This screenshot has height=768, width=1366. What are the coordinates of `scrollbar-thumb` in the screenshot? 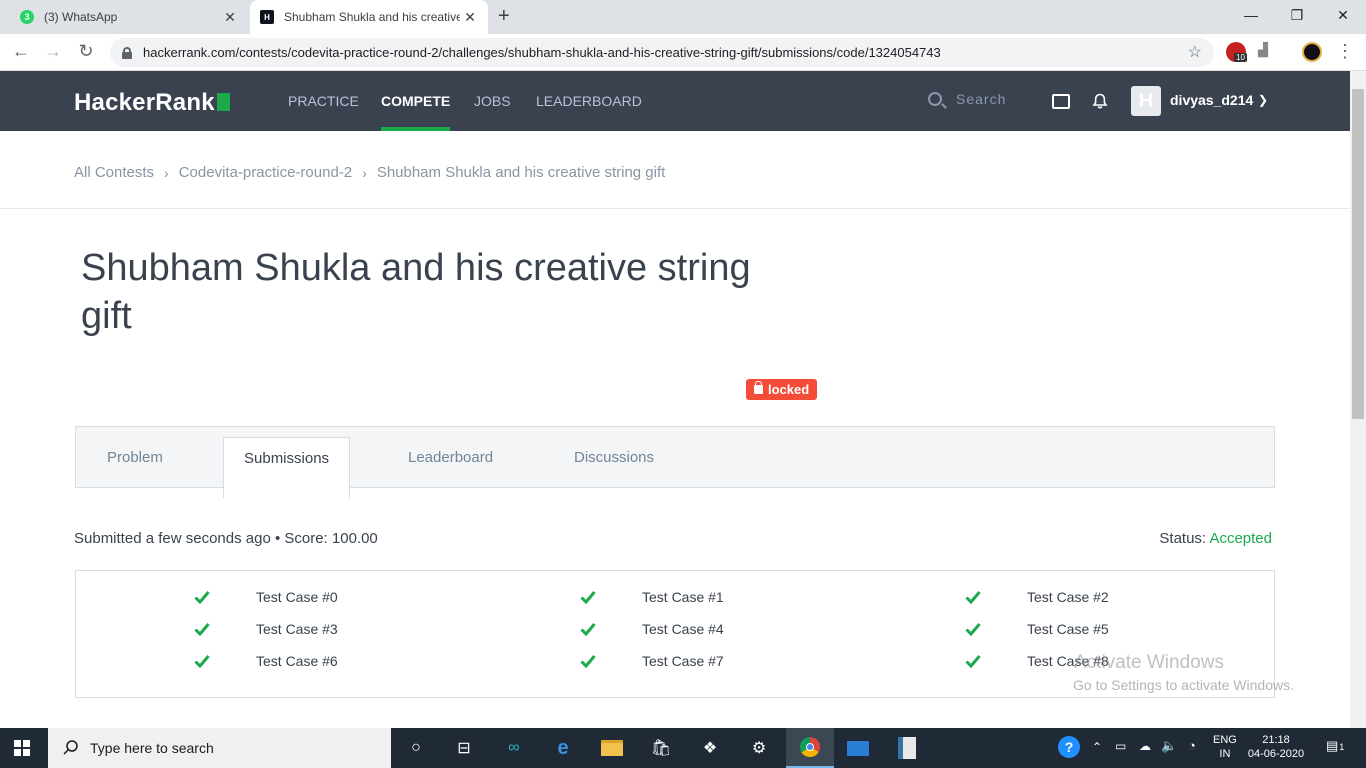 It's located at (1358, 254).